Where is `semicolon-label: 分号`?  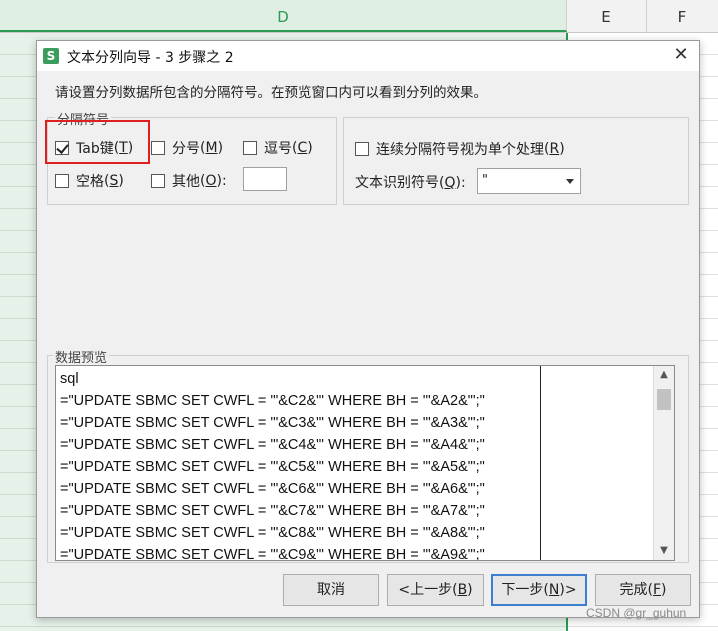
semicolon-label: 分号 is located at coordinates (186, 149).